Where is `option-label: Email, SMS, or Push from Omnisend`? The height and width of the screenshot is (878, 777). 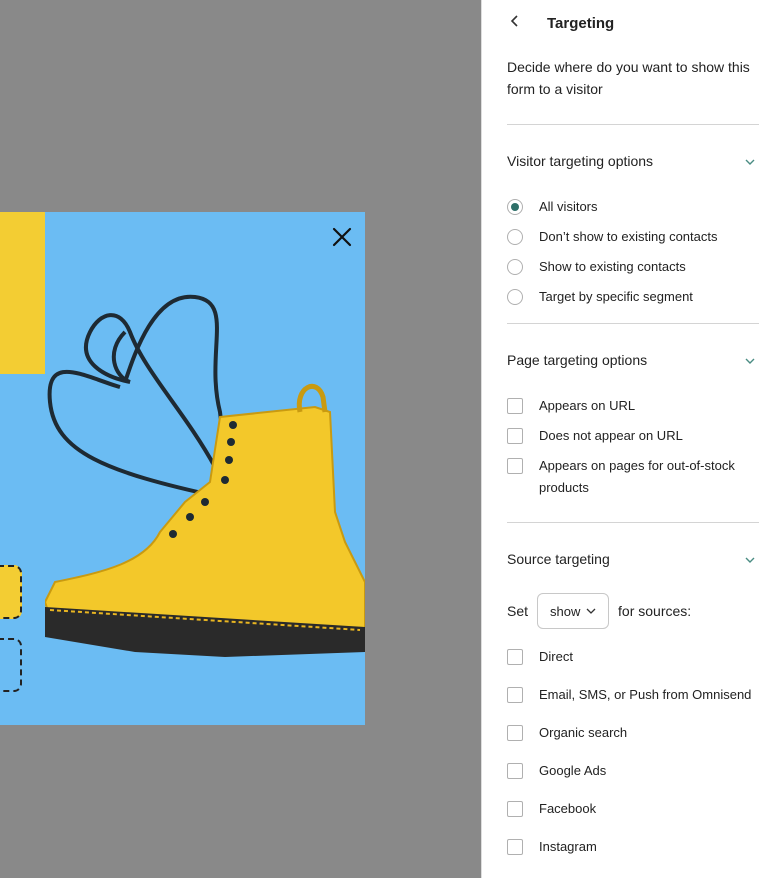 option-label: Email, SMS, or Push from Omnisend is located at coordinates (645, 694).